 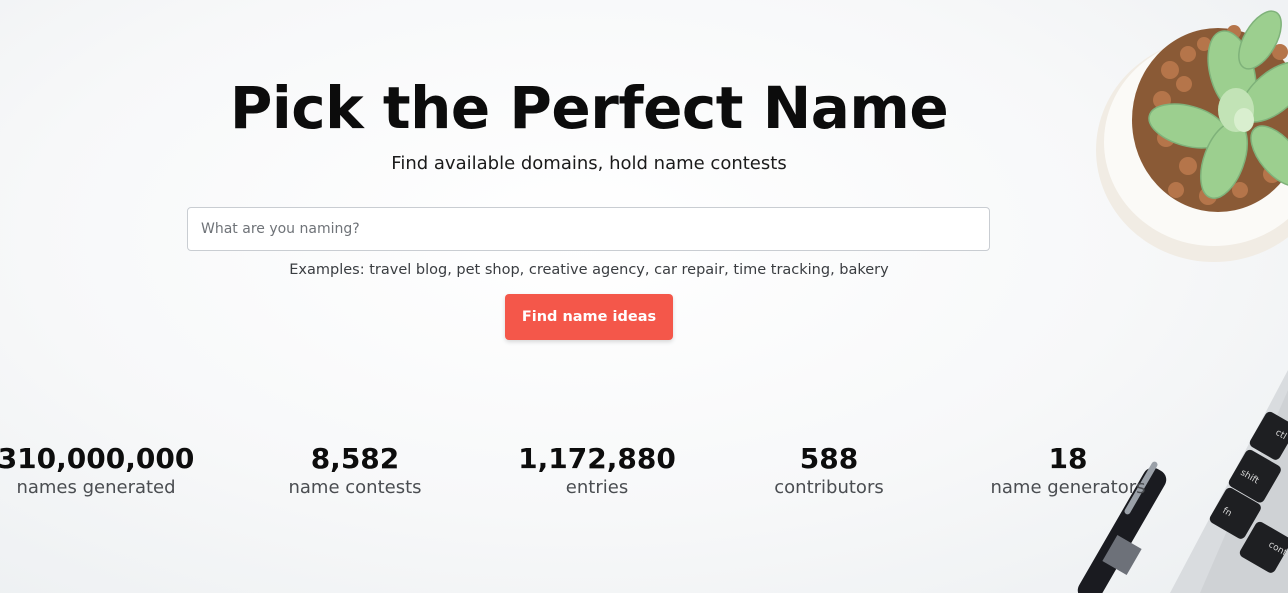 I want to click on stat-label: contributors, so click(x=829, y=487).